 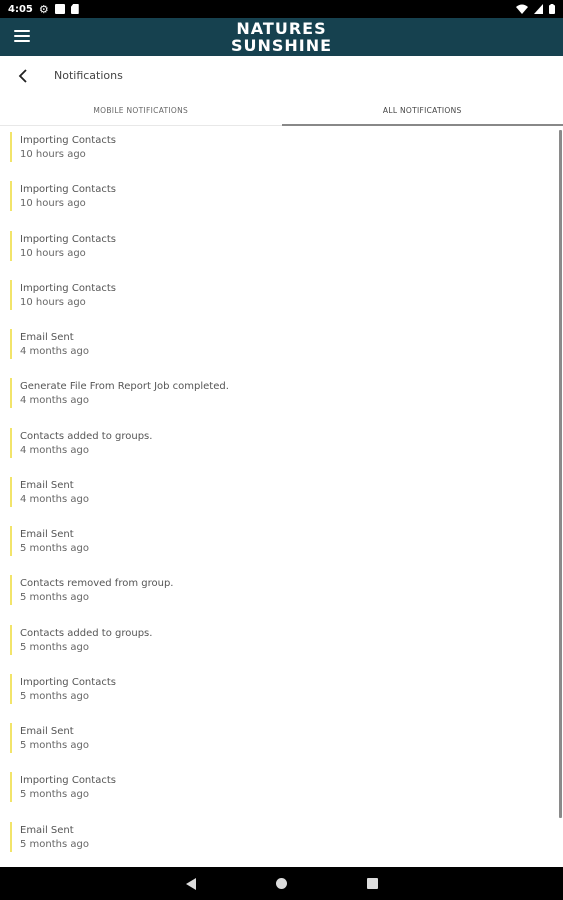 I want to click on list-item: Contacts removed from group. 5 months ago, so click(x=281, y=593).